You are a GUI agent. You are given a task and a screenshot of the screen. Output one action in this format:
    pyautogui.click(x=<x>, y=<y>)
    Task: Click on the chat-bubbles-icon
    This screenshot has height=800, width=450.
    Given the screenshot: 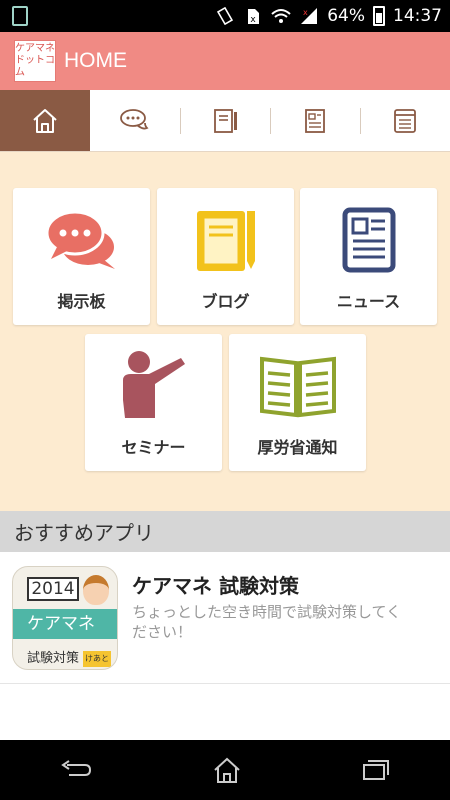 What is the action you would take?
    pyautogui.click(x=134, y=118)
    